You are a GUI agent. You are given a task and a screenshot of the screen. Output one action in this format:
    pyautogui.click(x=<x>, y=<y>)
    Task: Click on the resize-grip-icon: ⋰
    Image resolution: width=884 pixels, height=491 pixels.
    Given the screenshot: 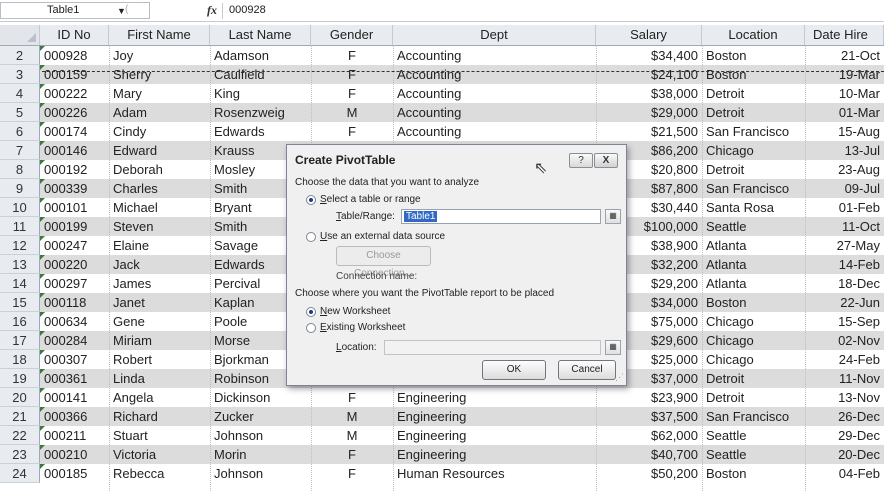 What is the action you would take?
    pyautogui.click(x=619, y=377)
    